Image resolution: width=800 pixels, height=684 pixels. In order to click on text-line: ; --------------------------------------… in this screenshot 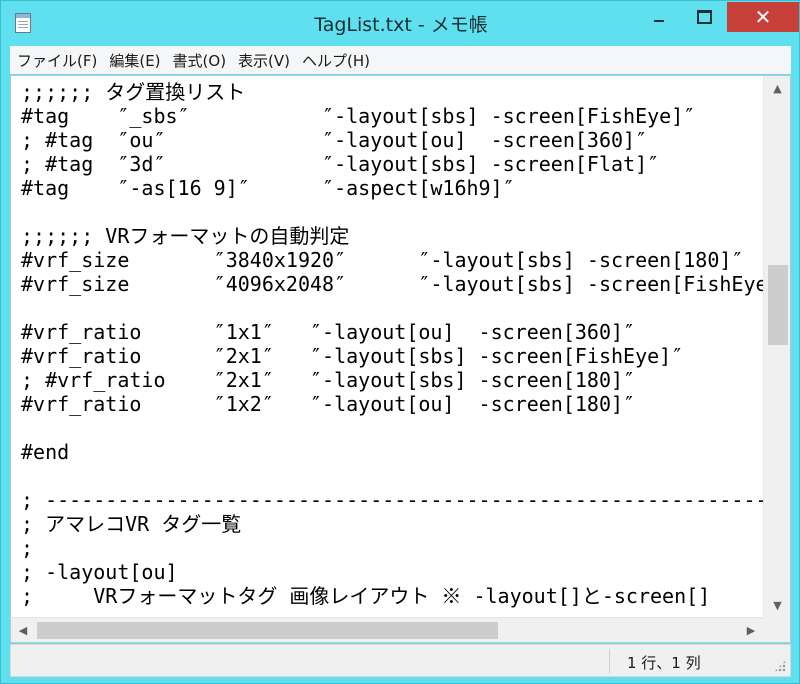, I will do `click(392, 500)`.